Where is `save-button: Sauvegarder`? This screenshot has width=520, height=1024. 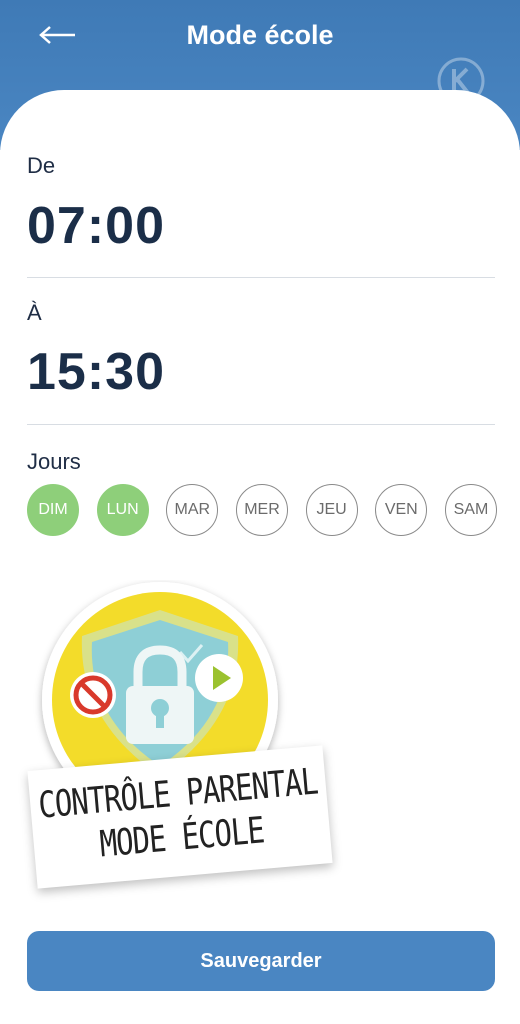 save-button: Sauvegarder is located at coordinates (261, 961).